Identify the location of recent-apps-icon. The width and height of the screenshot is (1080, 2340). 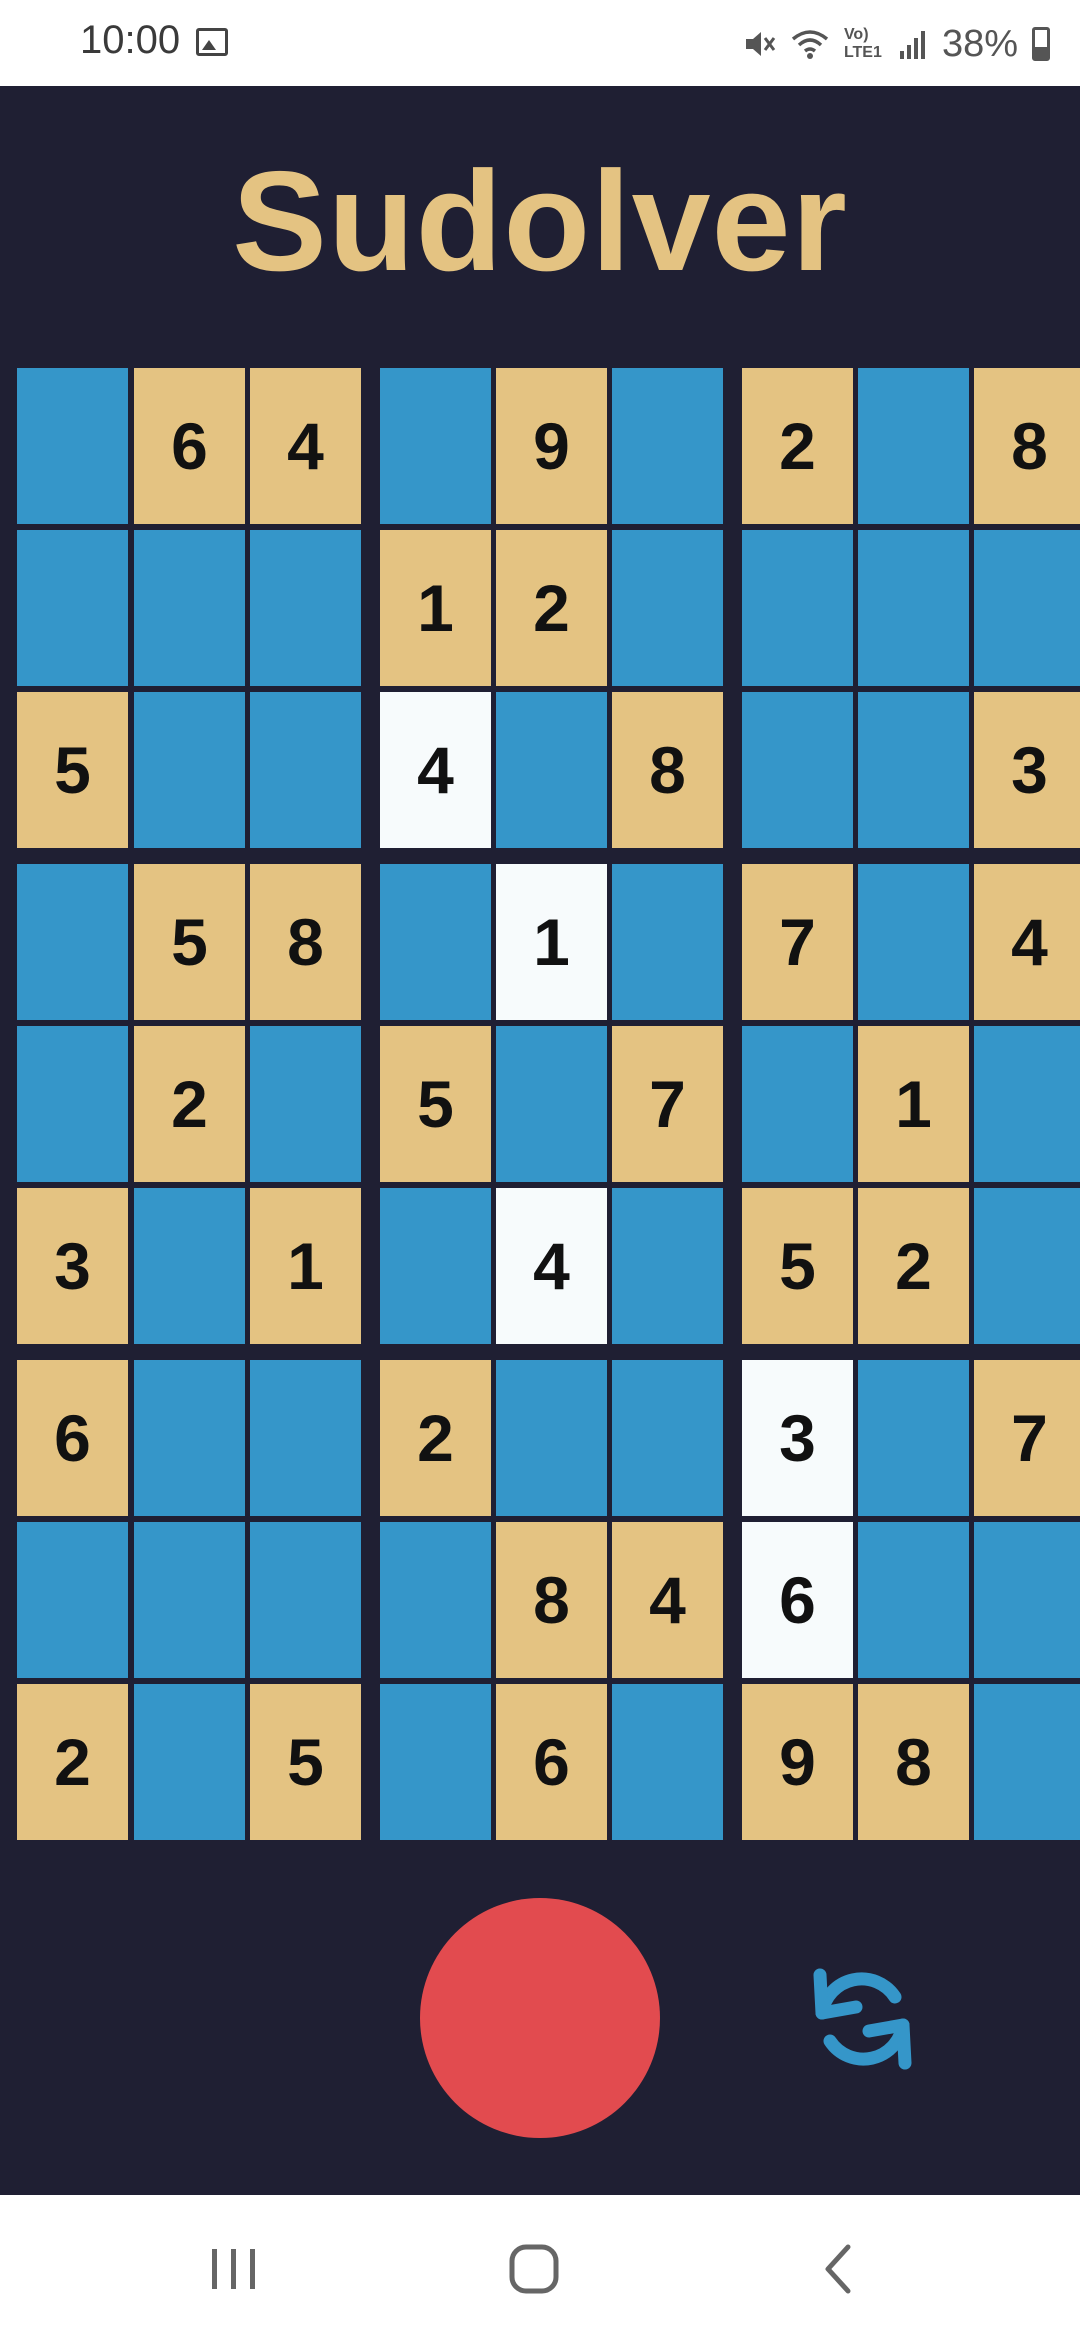
(233, 2269).